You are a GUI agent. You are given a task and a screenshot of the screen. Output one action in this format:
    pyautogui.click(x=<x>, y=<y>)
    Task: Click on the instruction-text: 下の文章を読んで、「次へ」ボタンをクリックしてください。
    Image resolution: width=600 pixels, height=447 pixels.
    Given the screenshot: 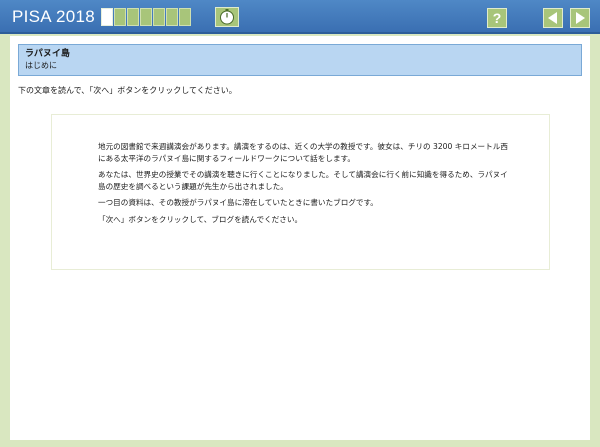 What is the action you would take?
    pyautogui.click(x=127, y=90)
    